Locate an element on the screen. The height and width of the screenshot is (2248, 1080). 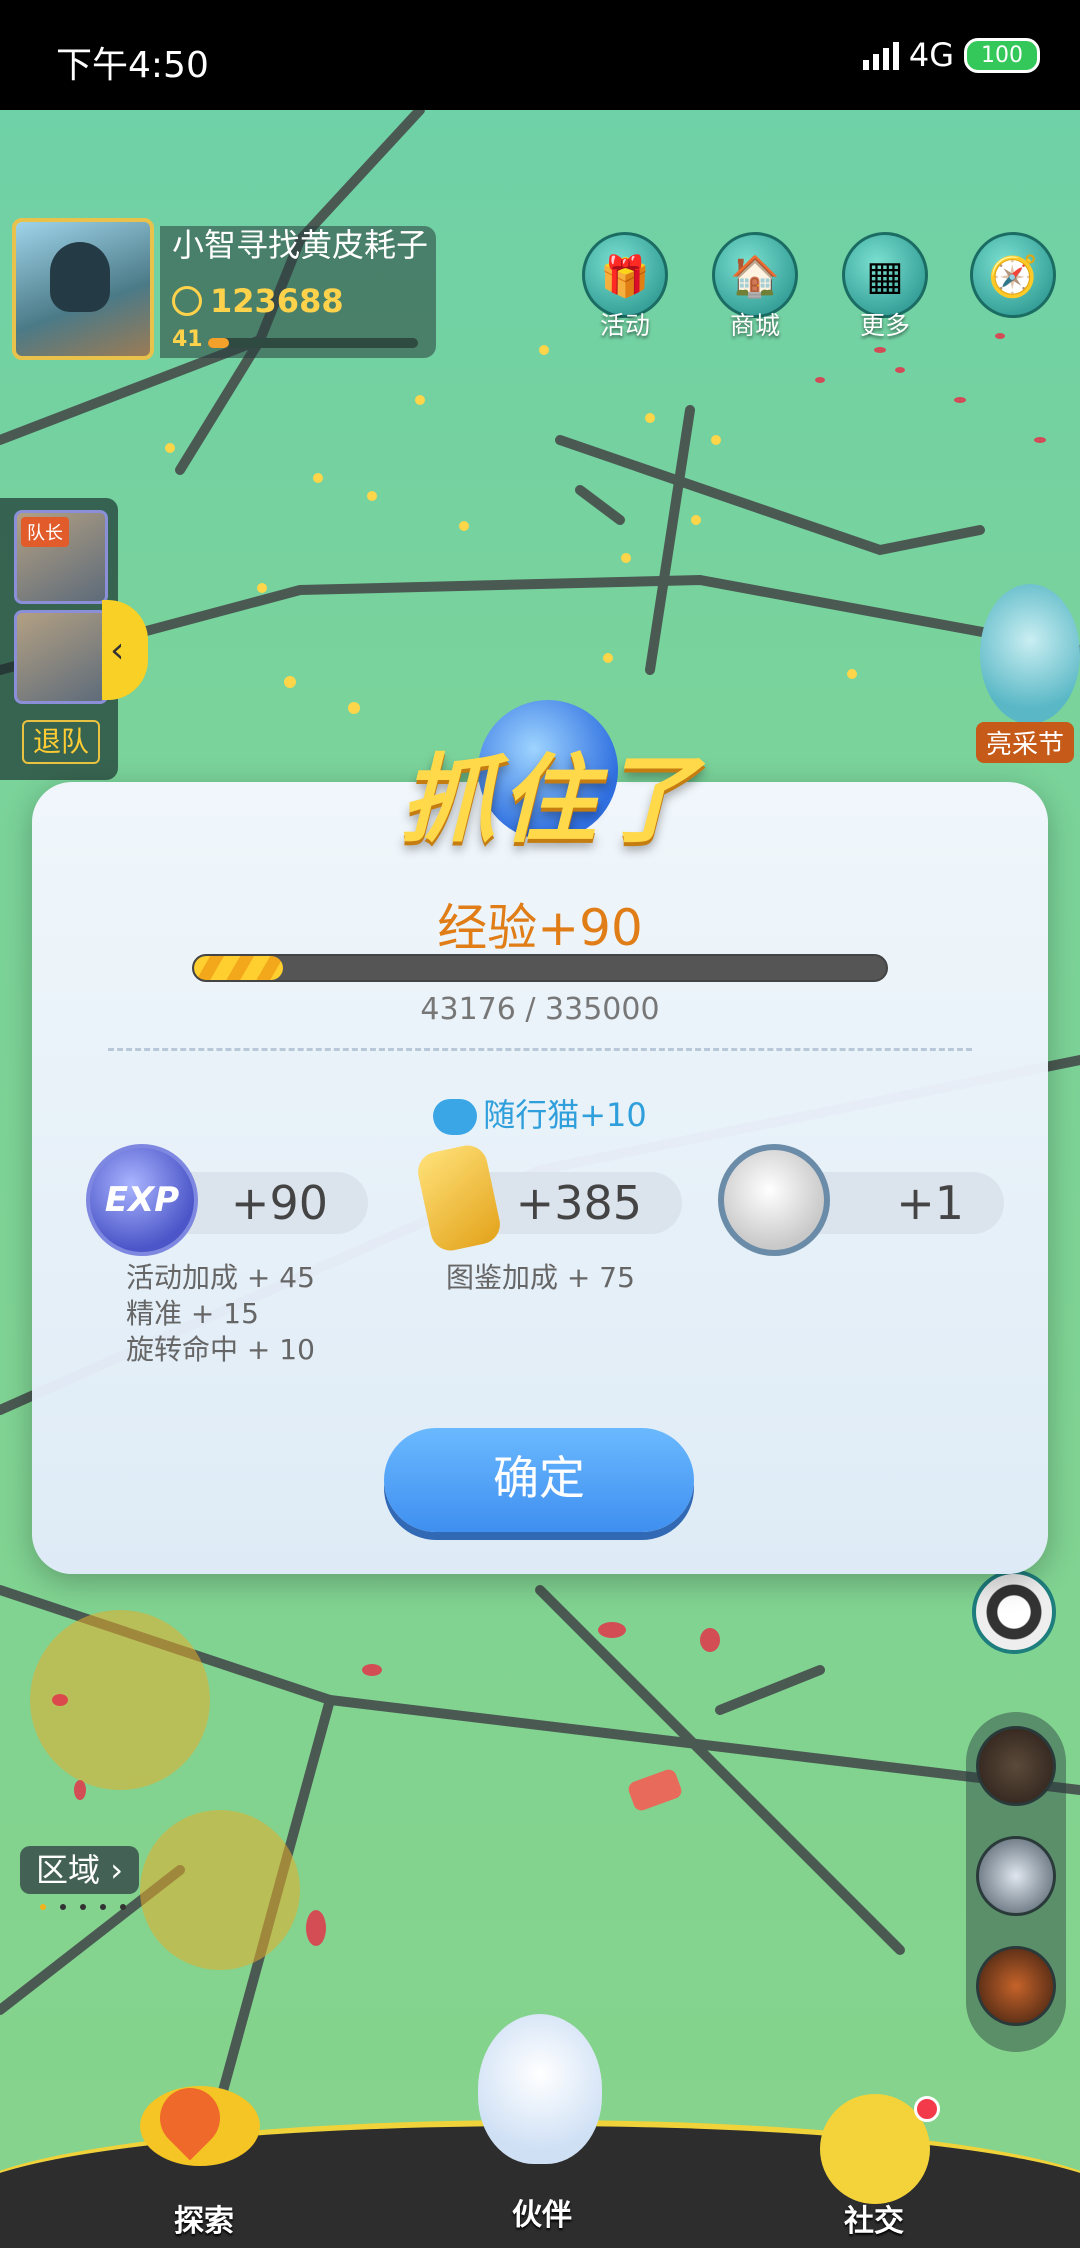
leader-tag: 队长 is located at coordinates (45, 532).